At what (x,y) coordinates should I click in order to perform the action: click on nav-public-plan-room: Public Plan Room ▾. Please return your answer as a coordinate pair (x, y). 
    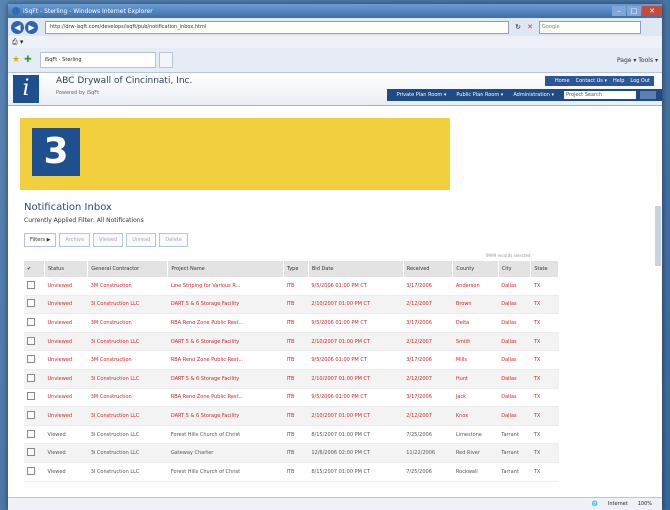
    Looking at the image, I should click on (479, 95).